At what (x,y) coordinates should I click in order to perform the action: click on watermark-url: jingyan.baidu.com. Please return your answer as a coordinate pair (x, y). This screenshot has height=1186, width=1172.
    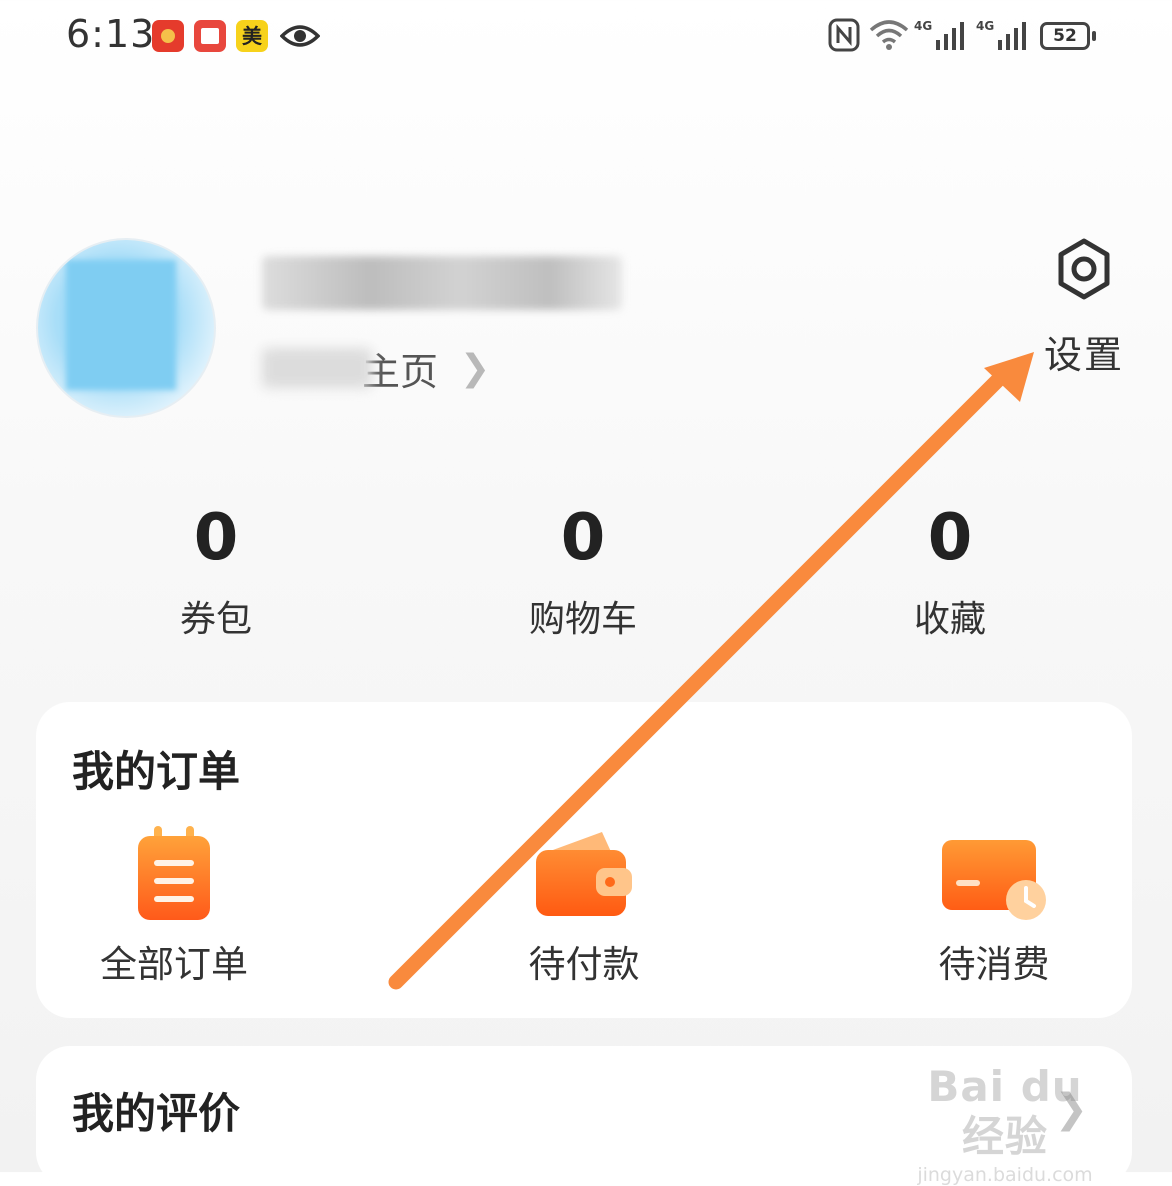
    Looking at the image, I should click on (1005, 1175).